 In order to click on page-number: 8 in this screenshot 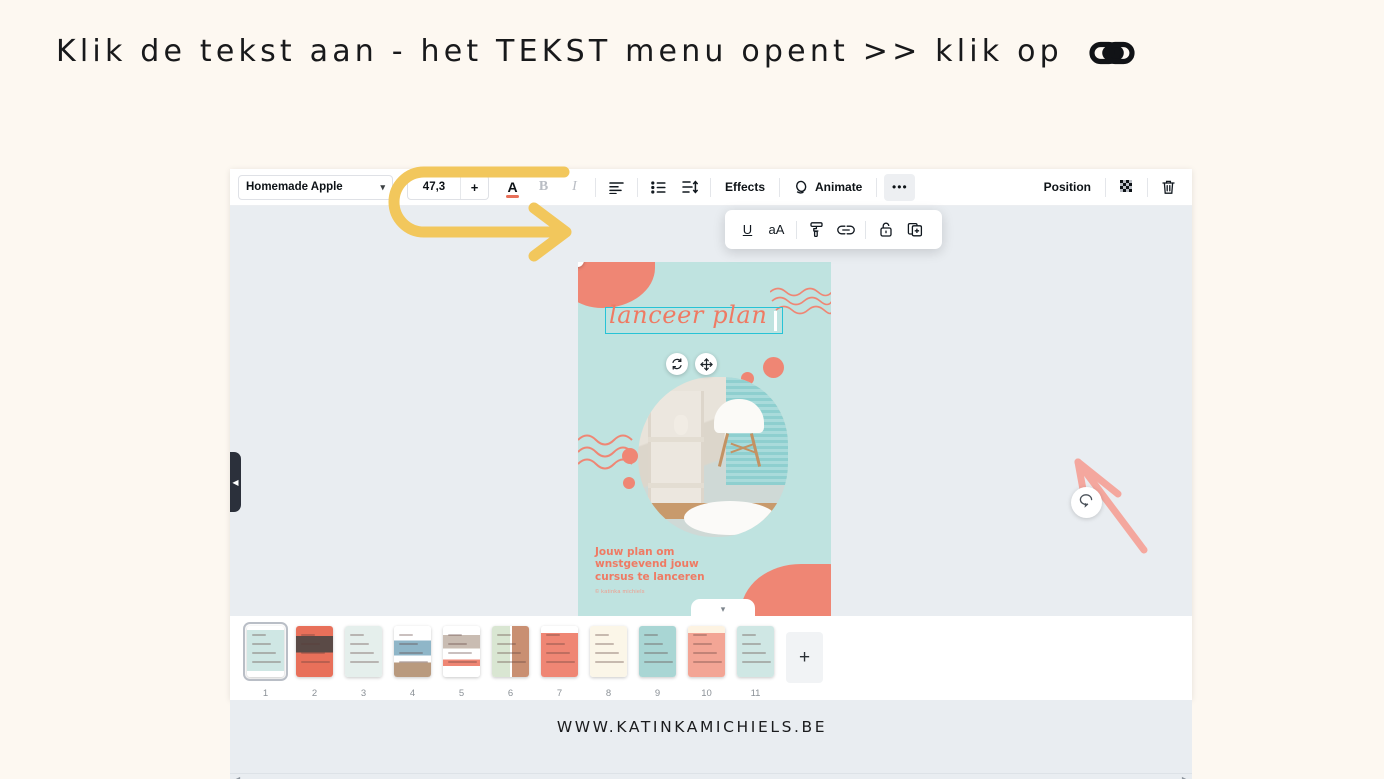, I will do `click(608, 693)`.